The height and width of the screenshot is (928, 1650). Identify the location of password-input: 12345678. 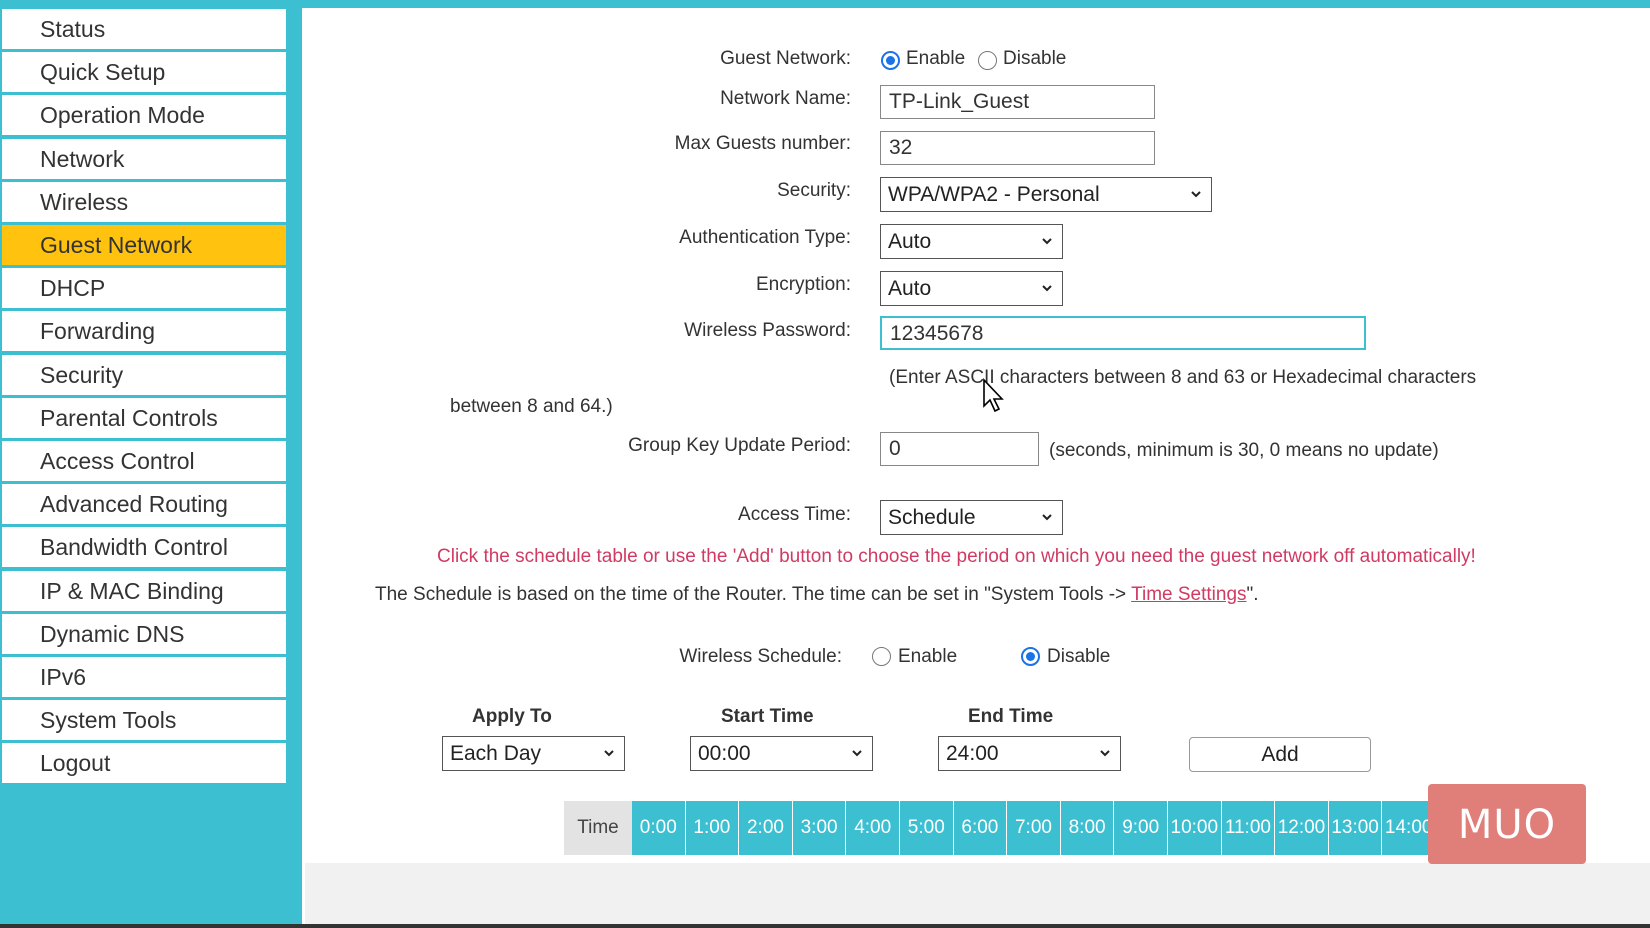
(1123, 333).